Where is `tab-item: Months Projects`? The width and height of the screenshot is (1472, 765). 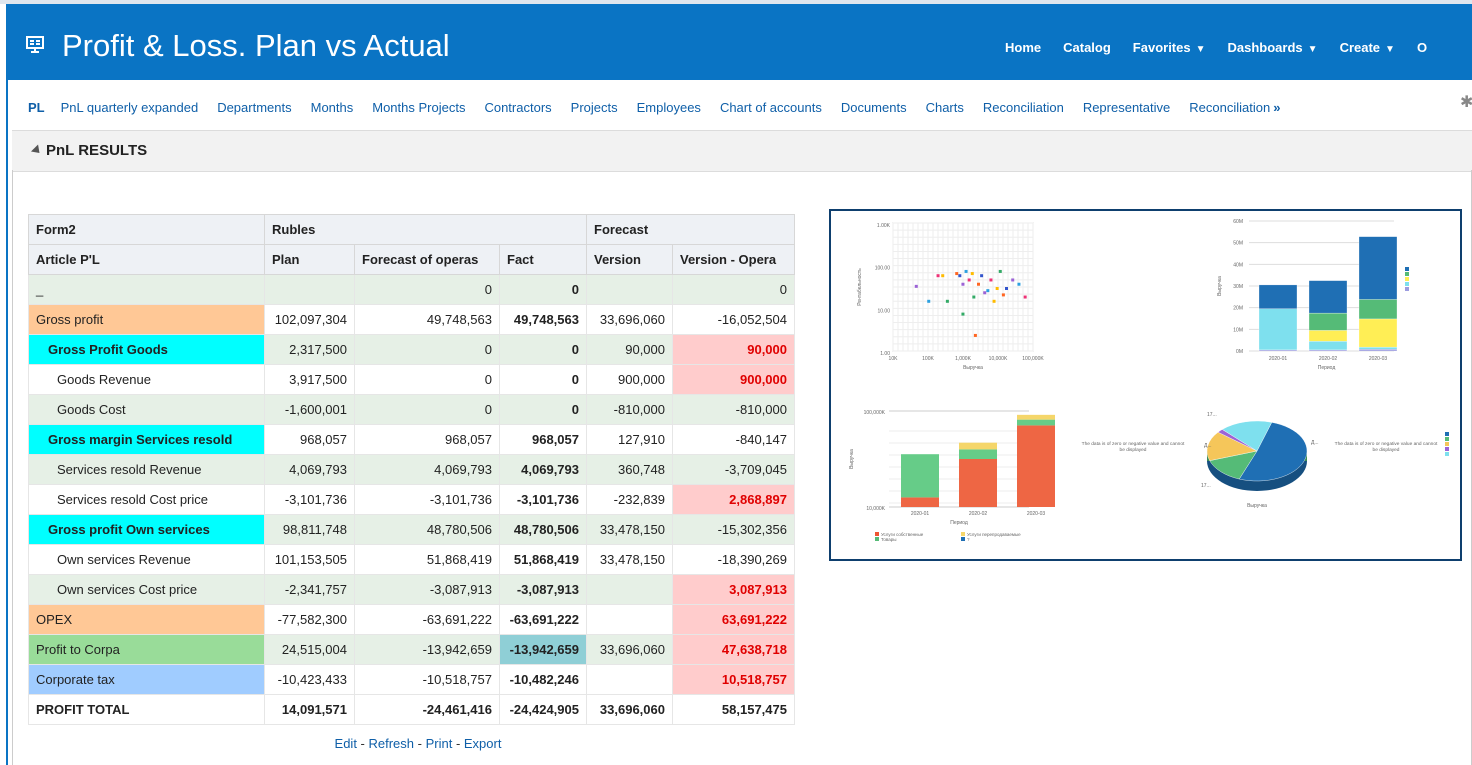 tab-item: Months Projects is located at coordinates (418, 108).